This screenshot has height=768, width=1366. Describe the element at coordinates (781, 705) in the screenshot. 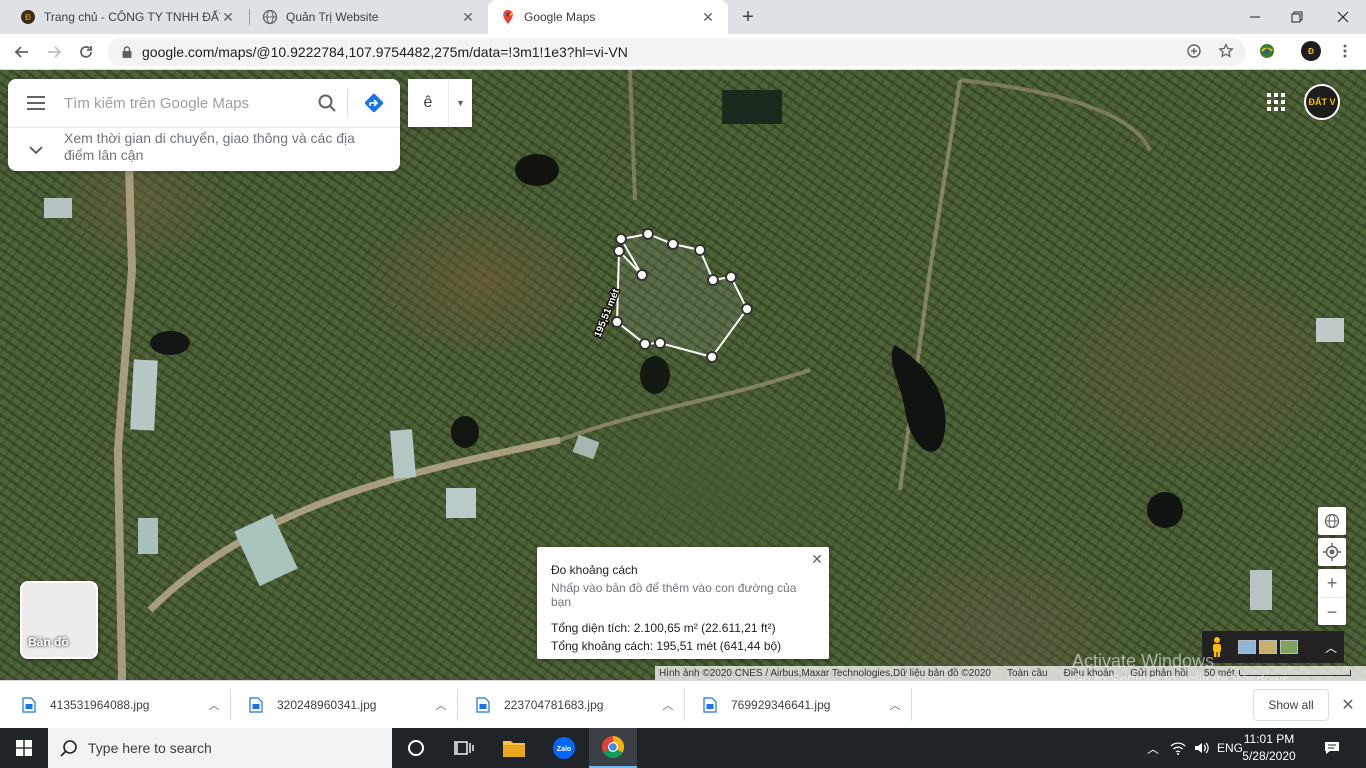

I see `download-filename: 769929346641.jpg` at that location.